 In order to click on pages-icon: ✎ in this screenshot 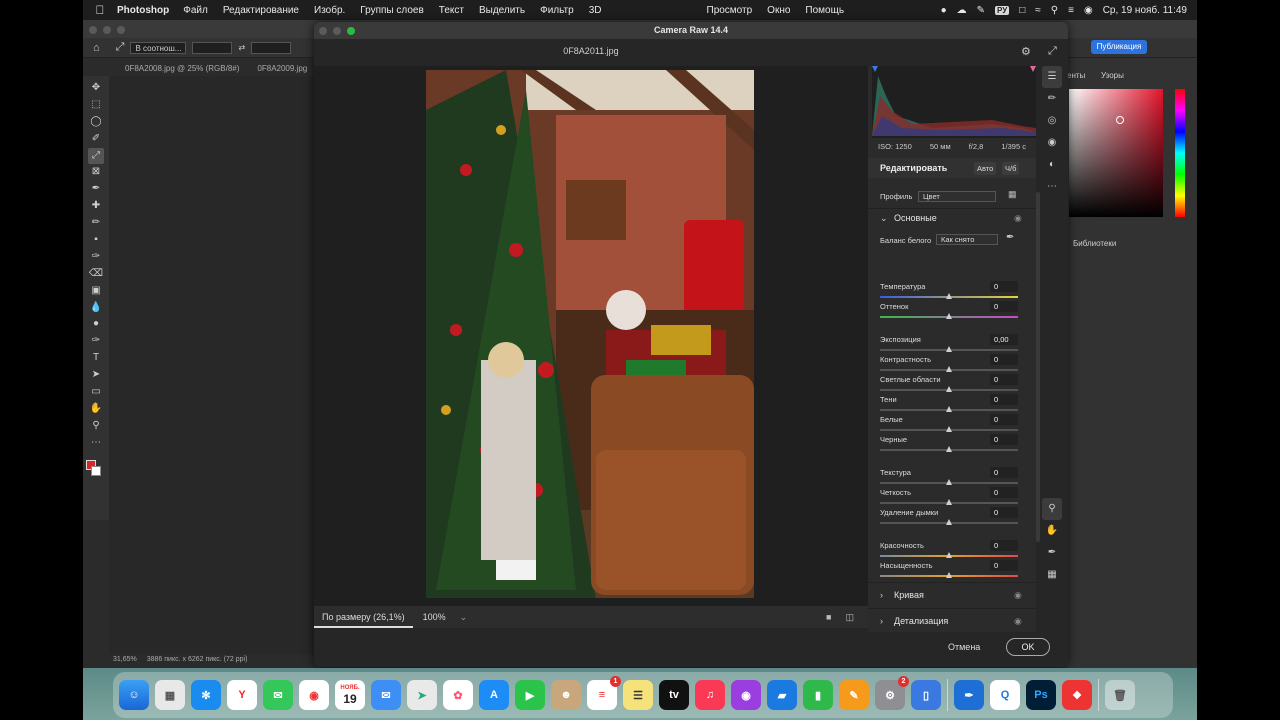, I will do `click(854, 695)`.